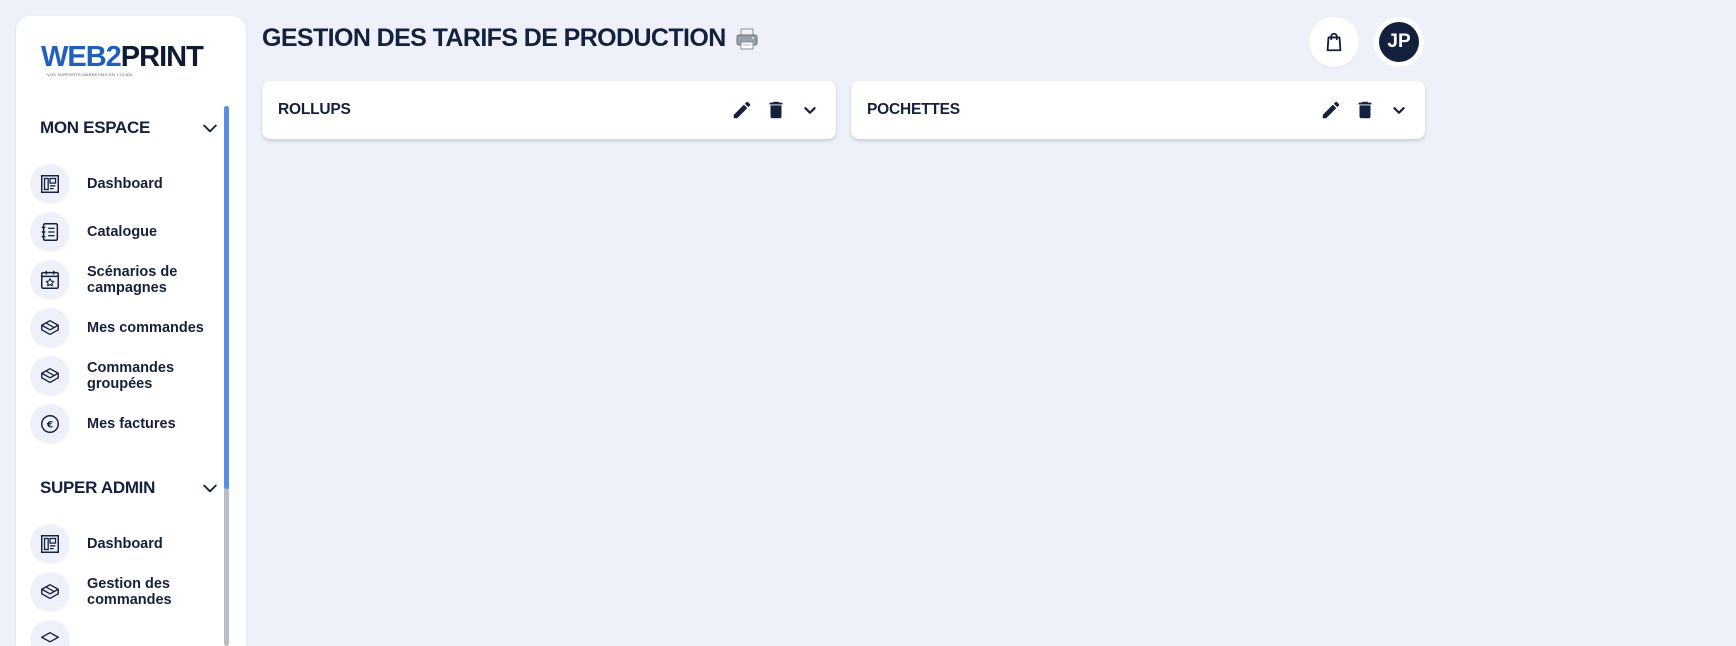 The image size is (1736, 646). Describe the element at coordinates (913, 109) in the screenshot. I see `card-title: POCHETTES` at that location.